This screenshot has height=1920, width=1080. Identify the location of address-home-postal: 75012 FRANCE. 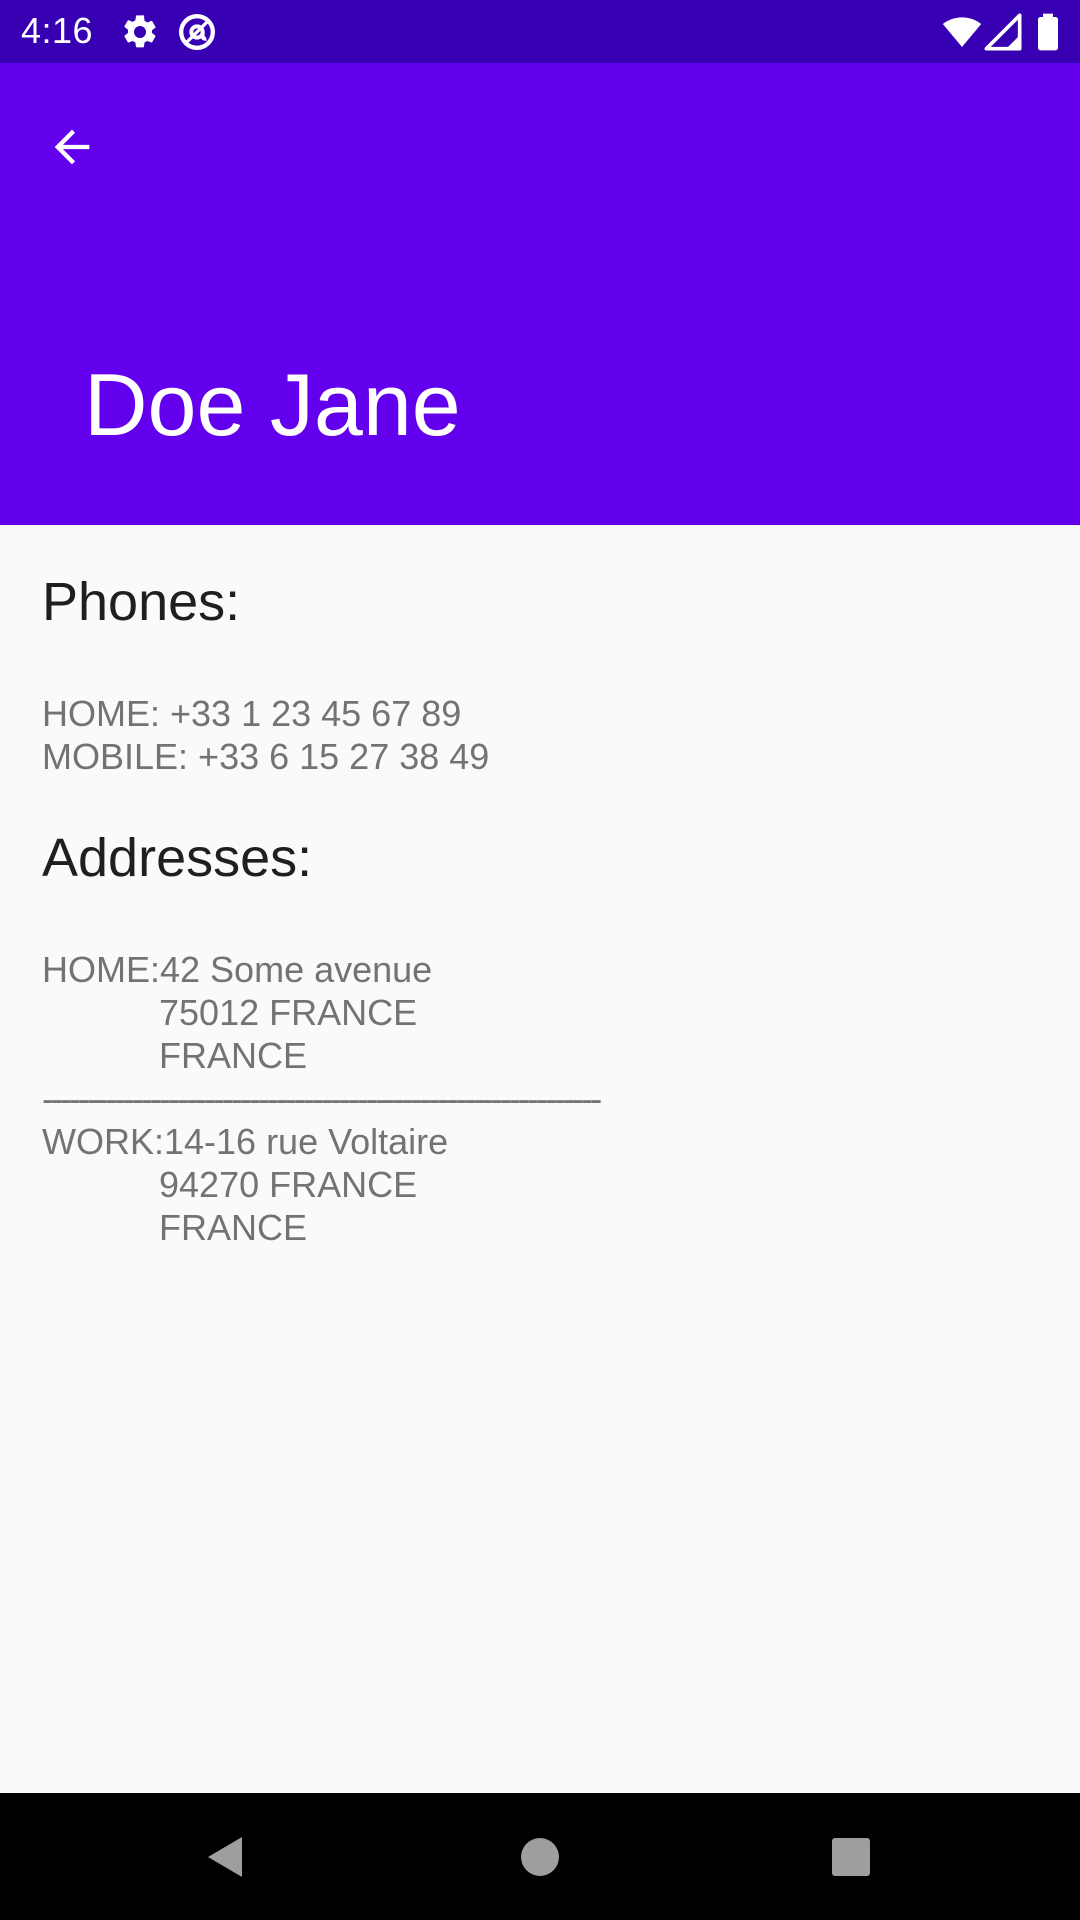
(288, 1012).